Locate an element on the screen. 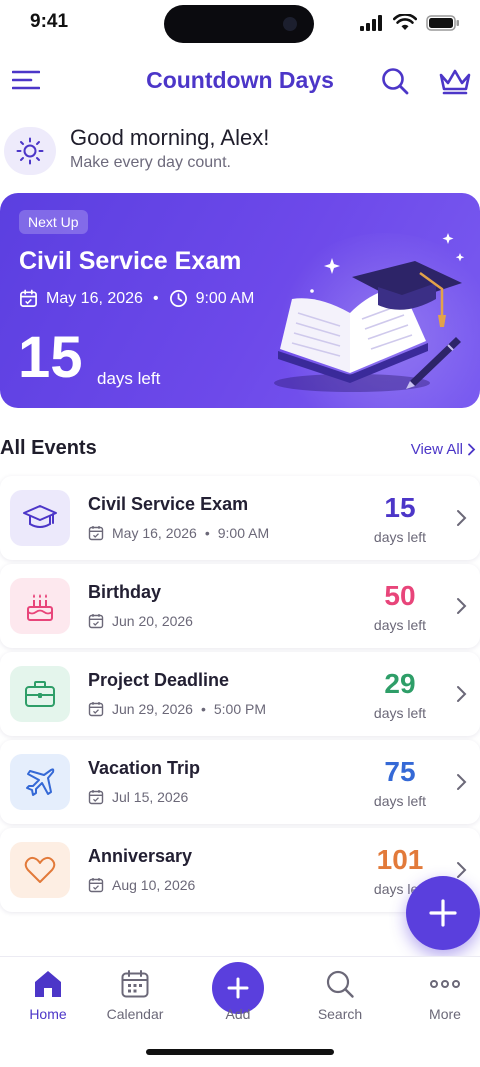 The width and height of the screenshot is (480, 1067). header-search-button is located at coordinates (395, 81).